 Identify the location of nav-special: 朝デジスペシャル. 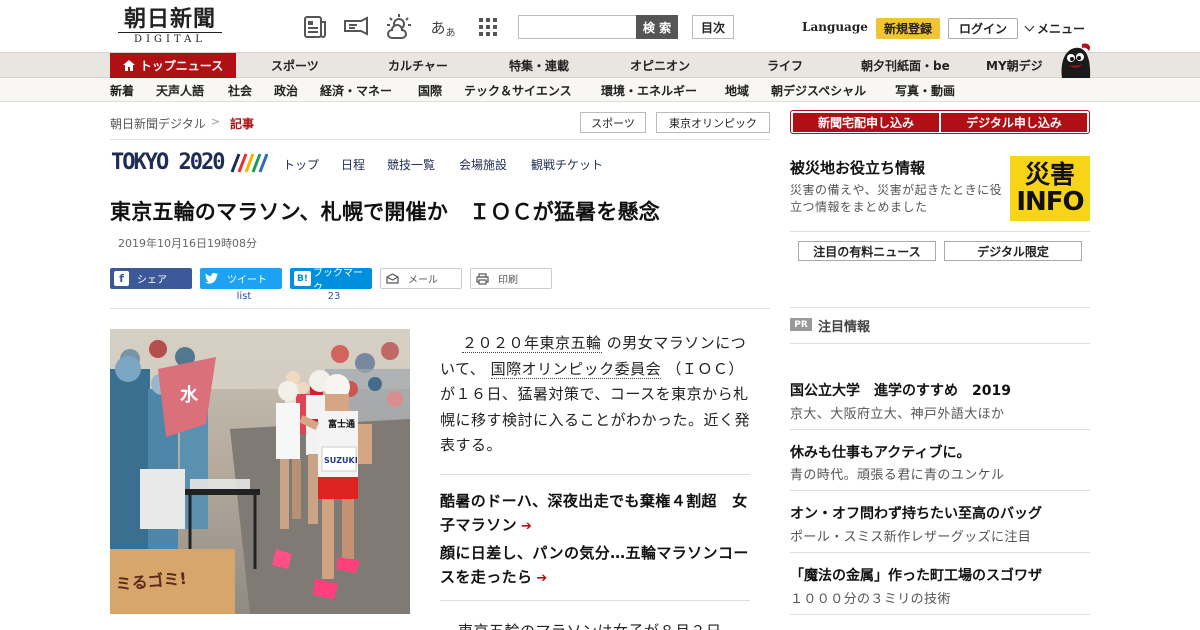
(818, 90).